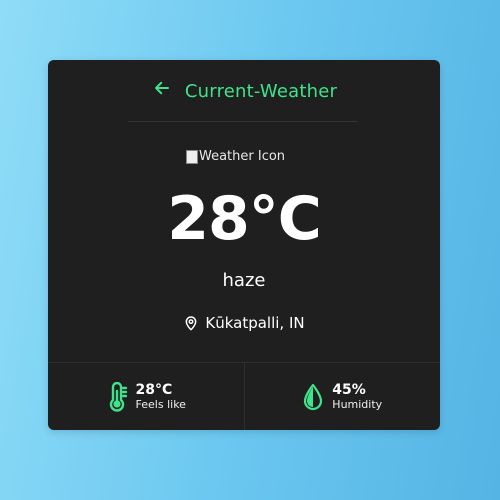  Describe the element at coordinates (349, 390) in the screenshot. I see `humidity-value: 45%` at that location.